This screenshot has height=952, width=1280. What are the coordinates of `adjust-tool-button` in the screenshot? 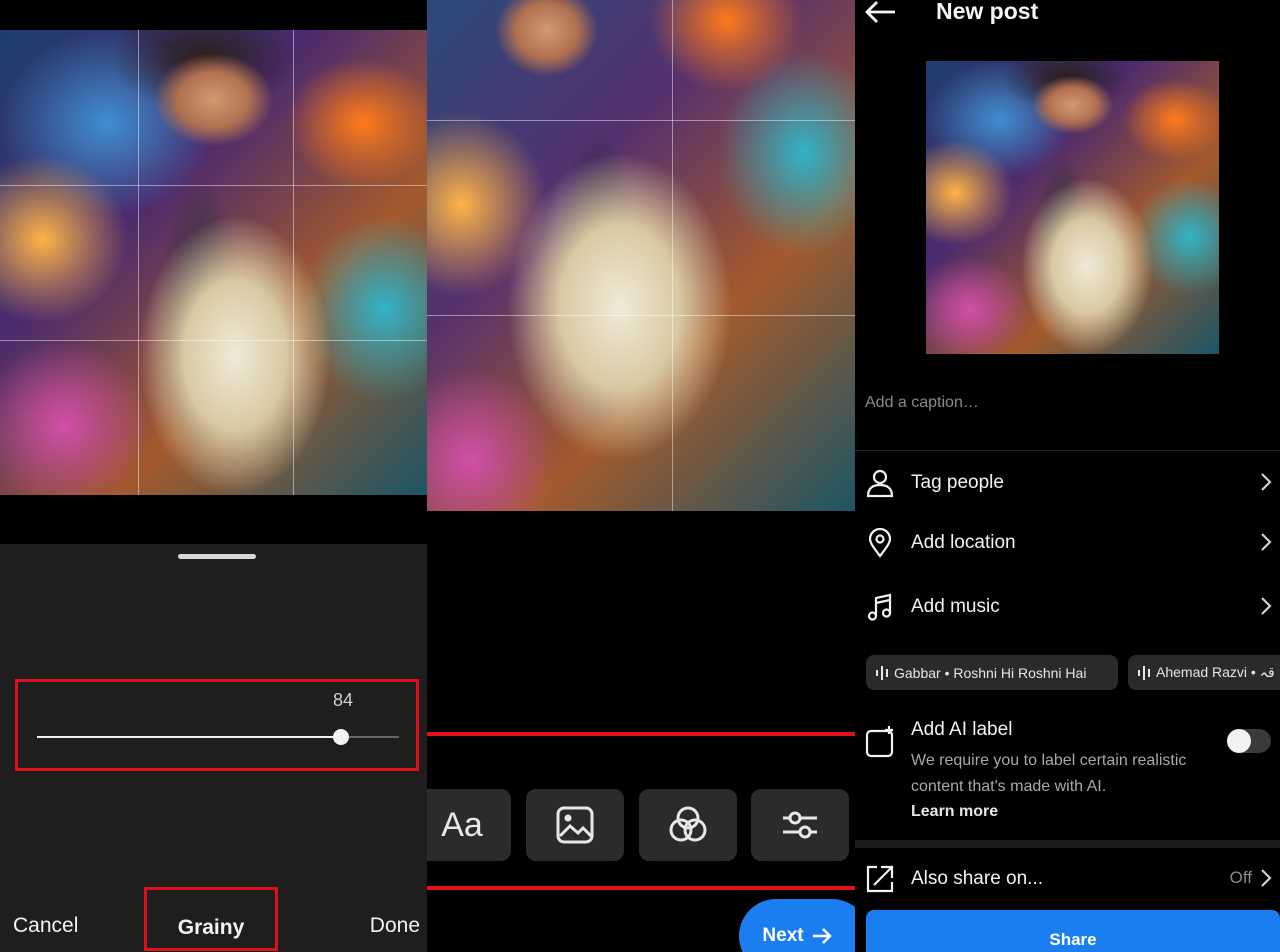 It's located at (800, 825).